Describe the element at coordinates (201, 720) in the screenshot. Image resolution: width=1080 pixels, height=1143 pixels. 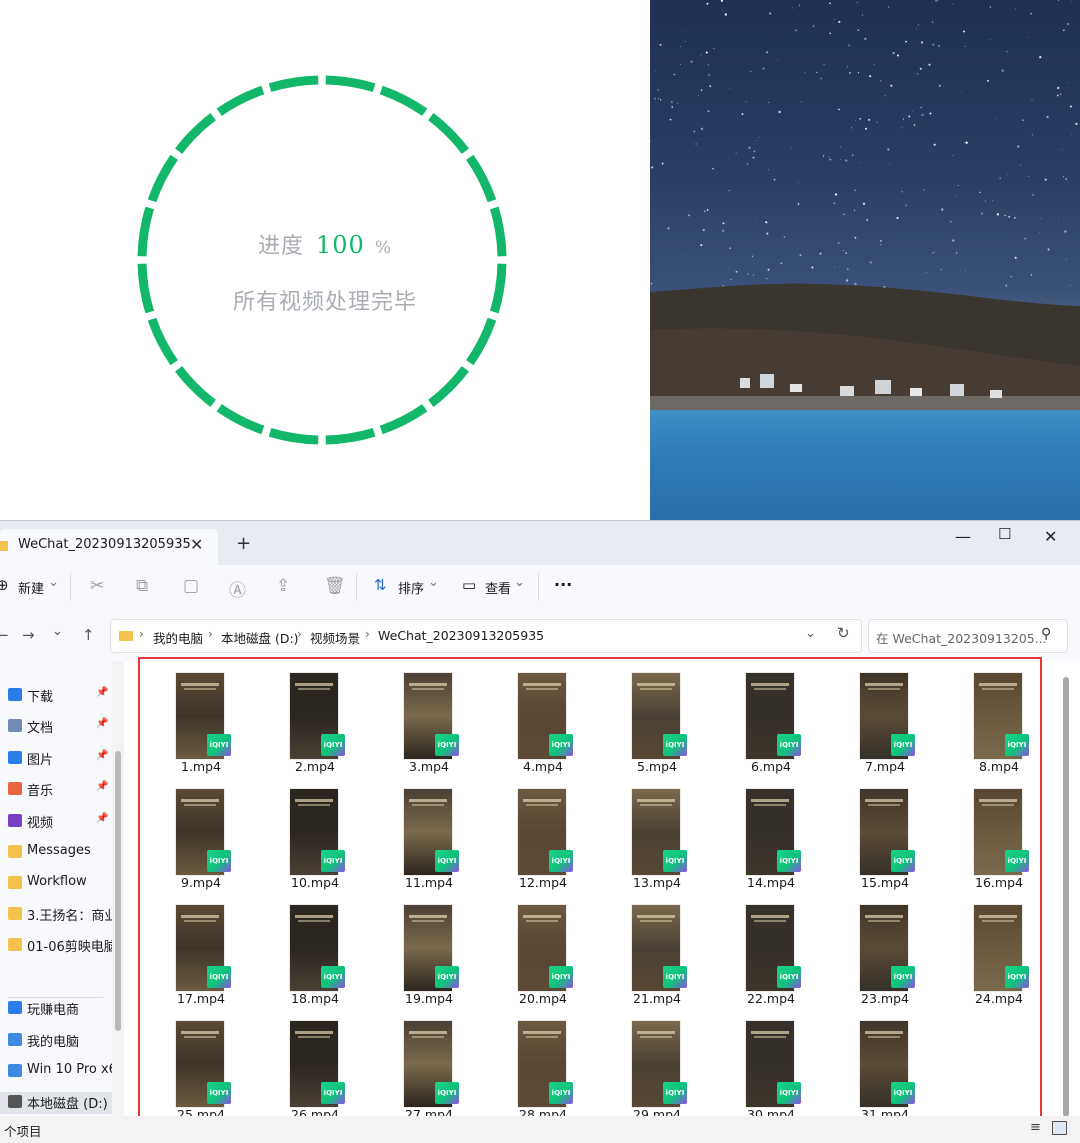
I see `file-item: iQIYI 1.mp4` at that location.